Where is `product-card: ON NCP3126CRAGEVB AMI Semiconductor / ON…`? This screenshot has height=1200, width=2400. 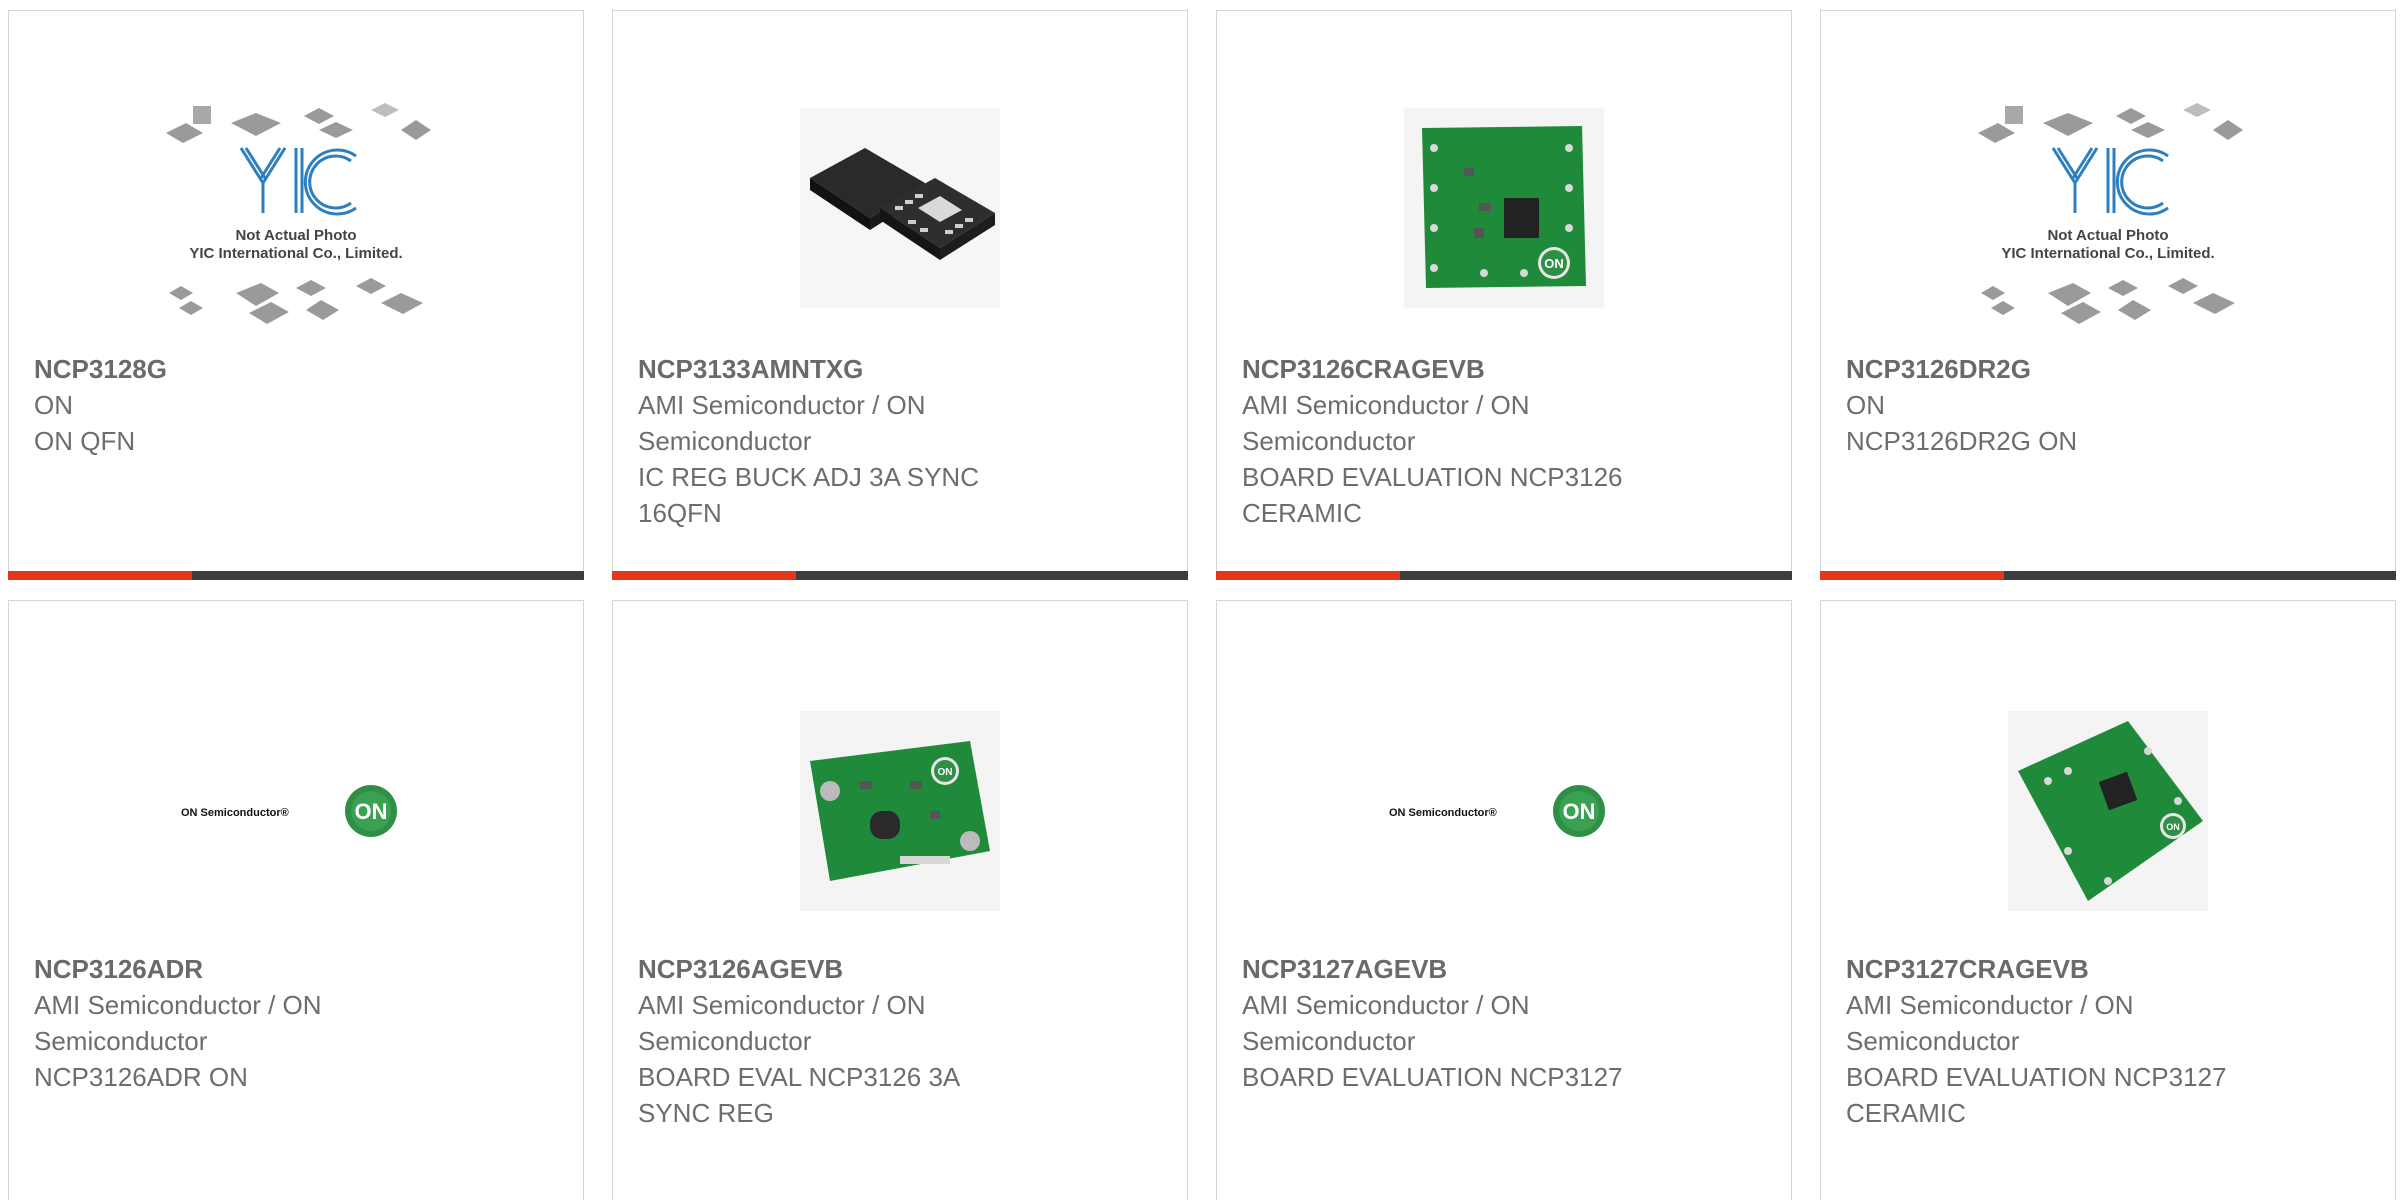
product-card: ON NCP3126CRAGEVB AMI Semiconductor / ON… is located at coordinates (1504, 295).